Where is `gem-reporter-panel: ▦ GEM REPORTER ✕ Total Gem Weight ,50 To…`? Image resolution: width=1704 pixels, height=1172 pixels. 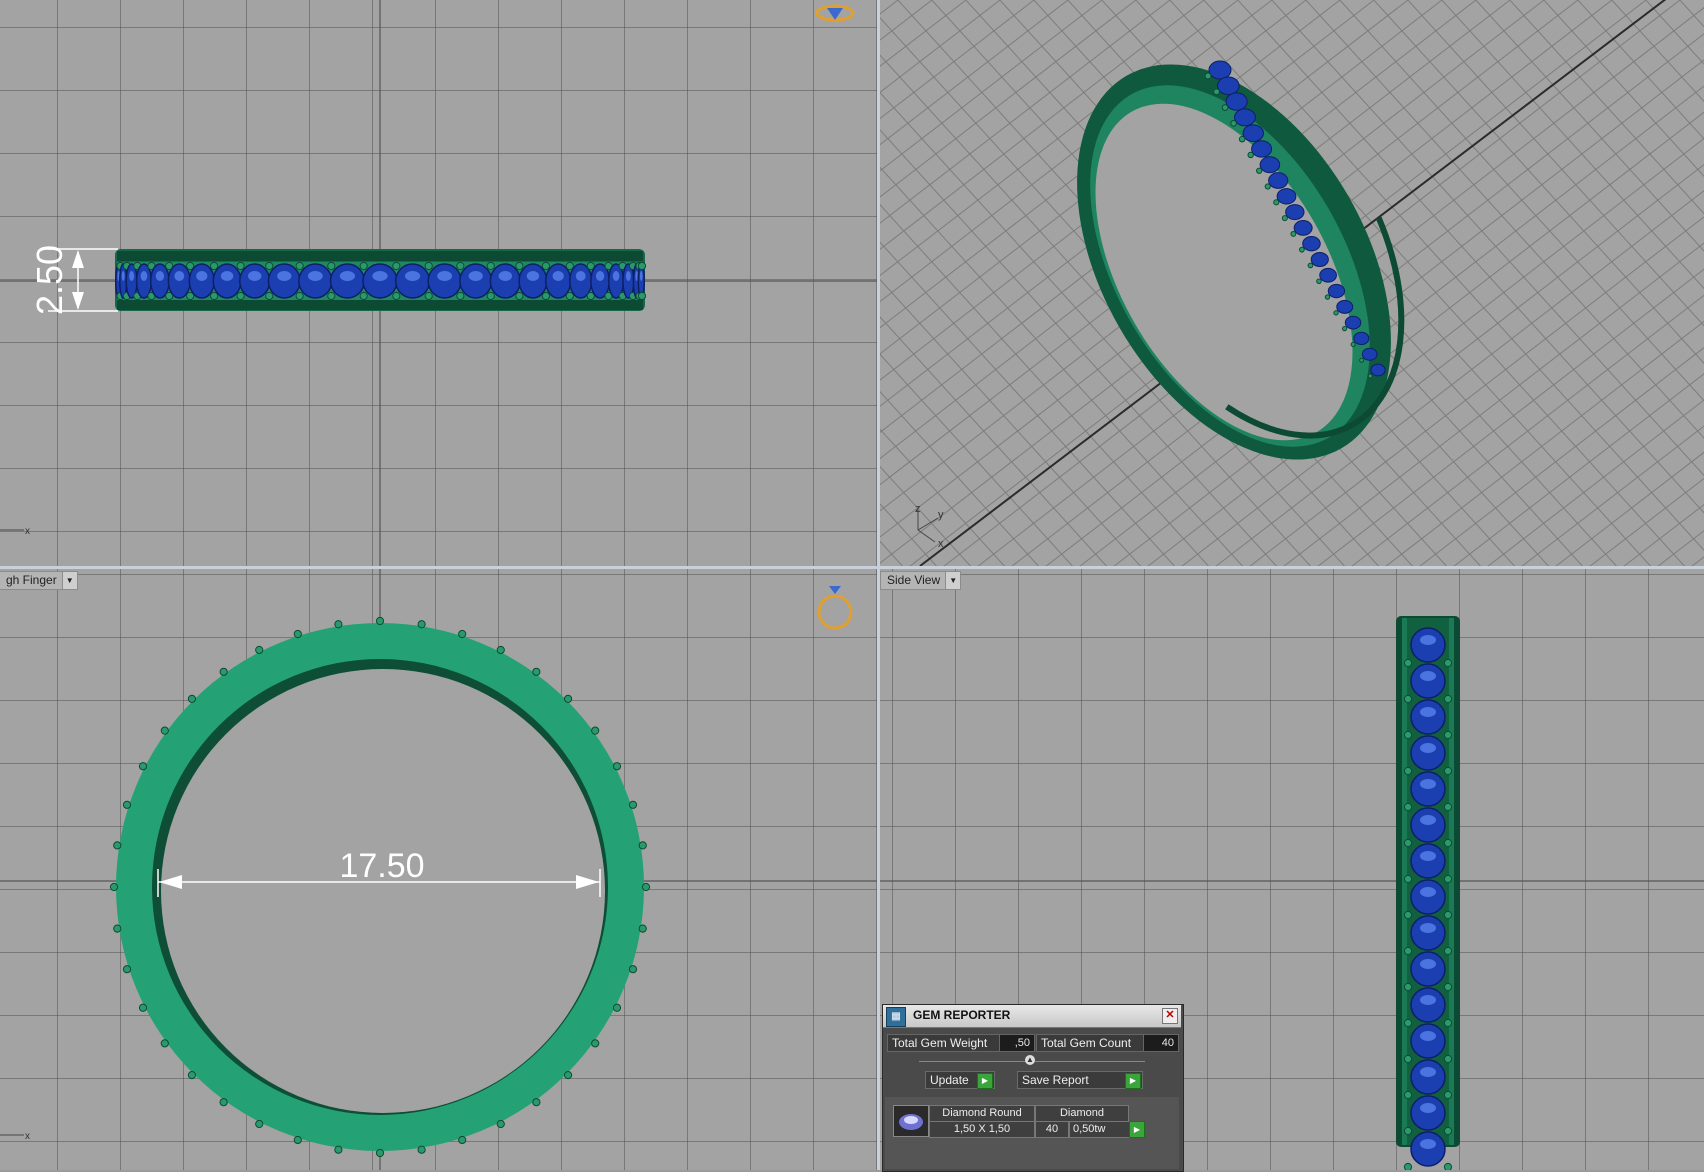
gem-reporter-panel: ▦ GEM REPORTER ✕ Total Gem Weight ,50 To… is located at coordinates (1033, 1088).